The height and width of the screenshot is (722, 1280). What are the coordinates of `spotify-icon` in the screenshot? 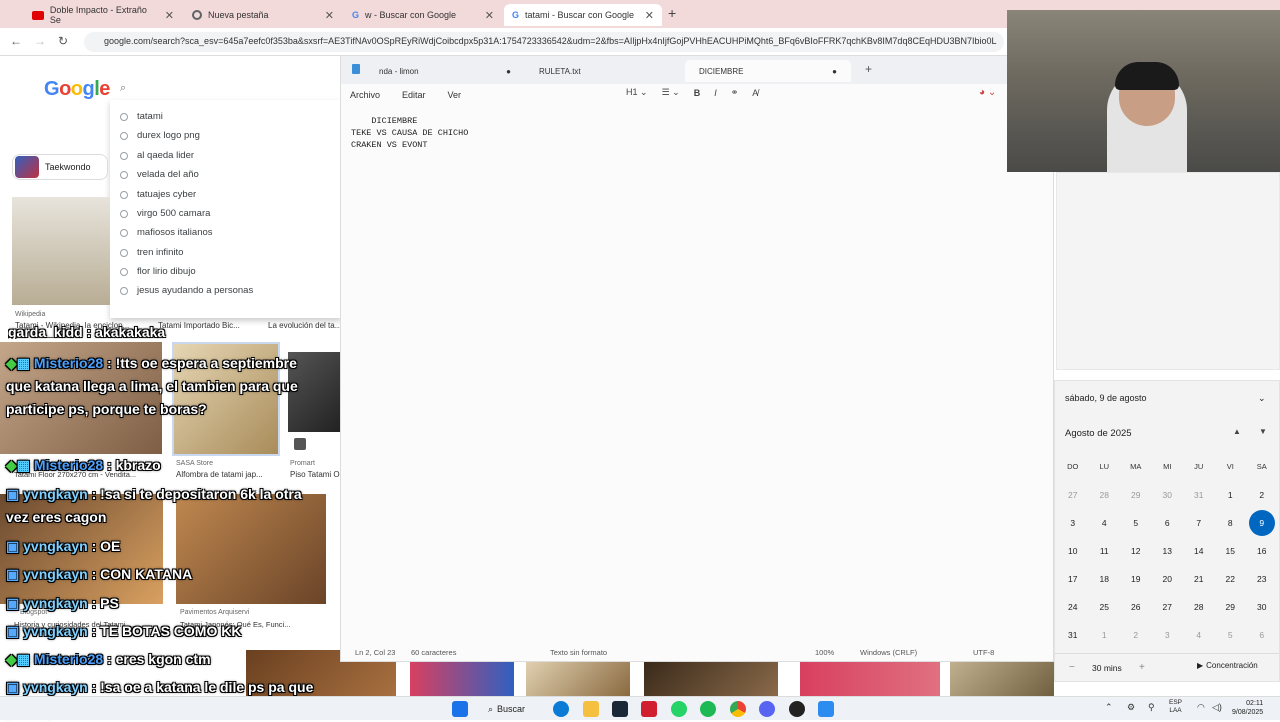 It's located at (708, 709).